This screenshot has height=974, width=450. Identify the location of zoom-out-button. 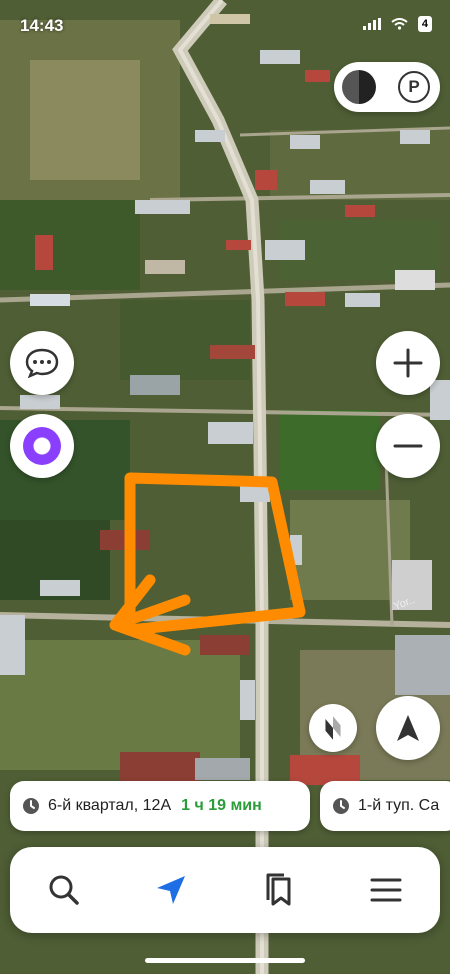
(408, 446).